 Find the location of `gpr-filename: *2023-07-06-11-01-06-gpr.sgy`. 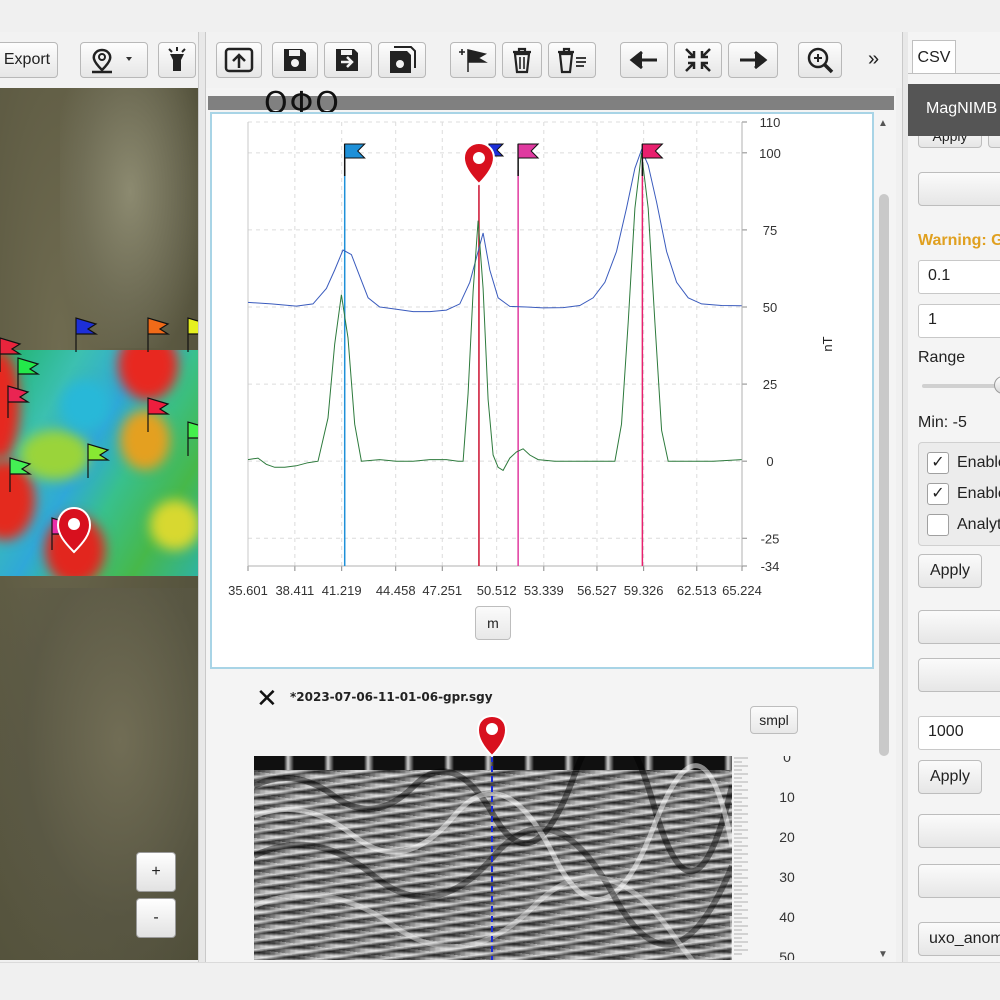

gpr-filename: *2023-07-06-11-01-06-gpr.sgy is located at coordinates (391, 697).